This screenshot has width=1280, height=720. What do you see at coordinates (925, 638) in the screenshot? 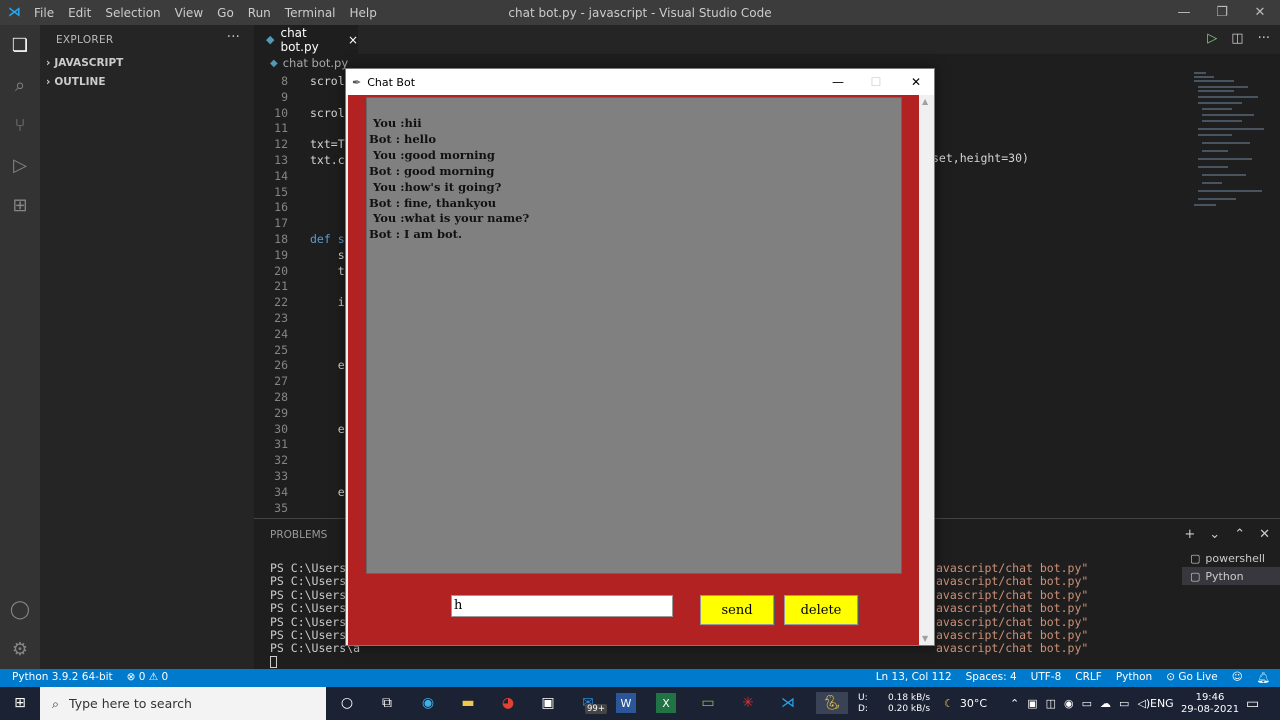
I see `scroll-down-icon: ▼` at bounding box center [925, 638].